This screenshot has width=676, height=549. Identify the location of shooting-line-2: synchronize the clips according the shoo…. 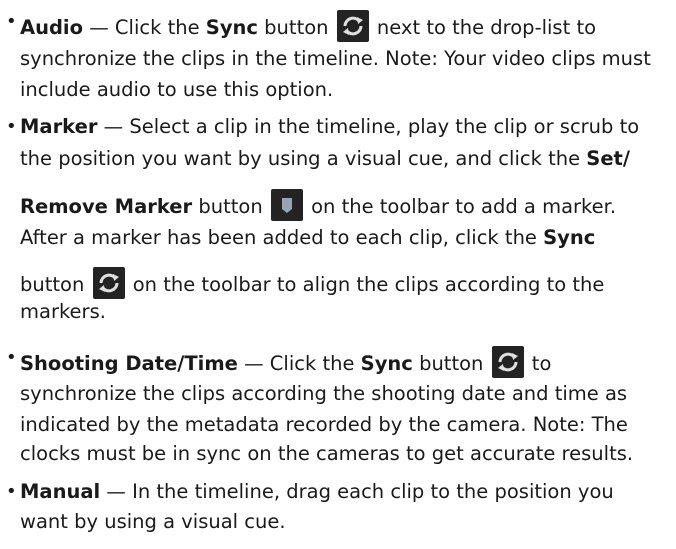
(324, 393).